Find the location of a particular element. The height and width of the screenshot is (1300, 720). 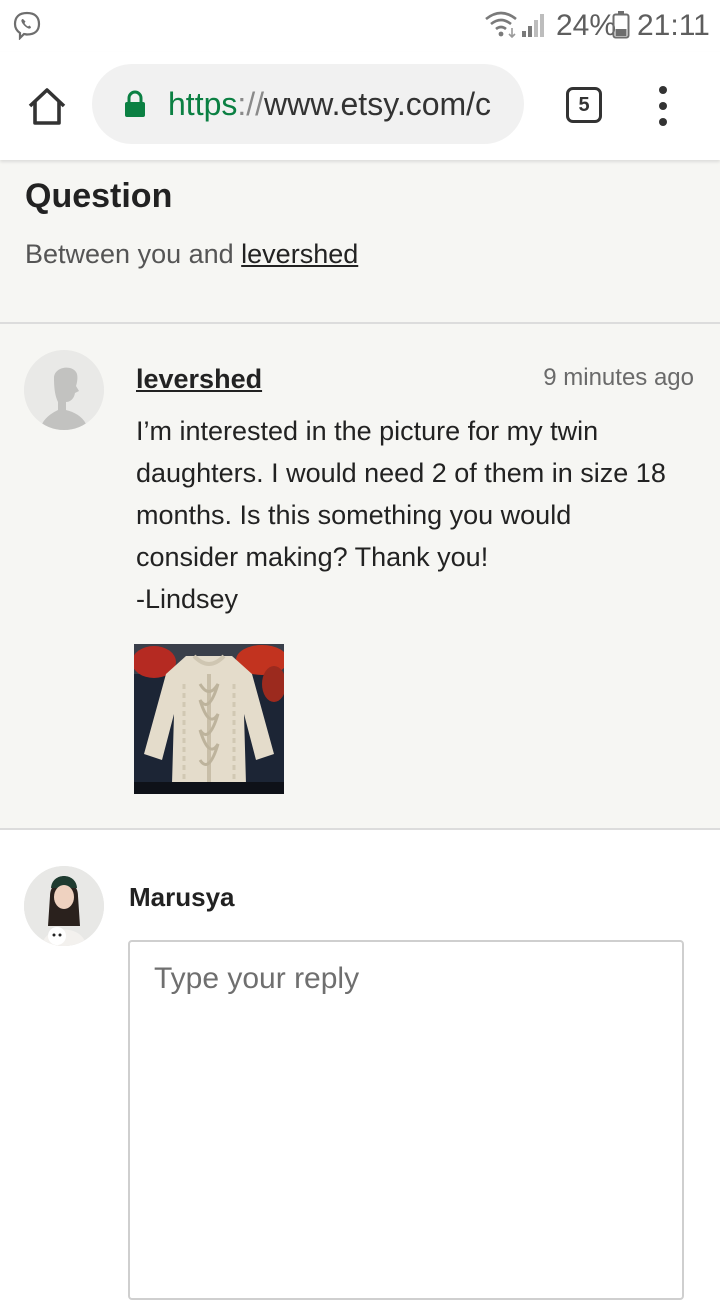

message-line: -Lindsey is located at coordinates (187, 599).